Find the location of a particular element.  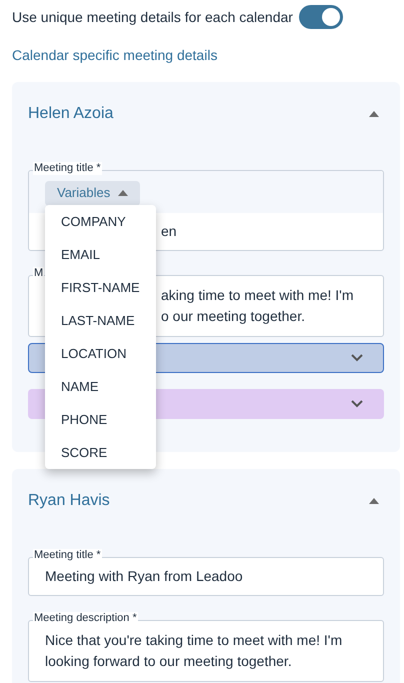

field-label: Meeting description * is located at coordinates (85, 618).